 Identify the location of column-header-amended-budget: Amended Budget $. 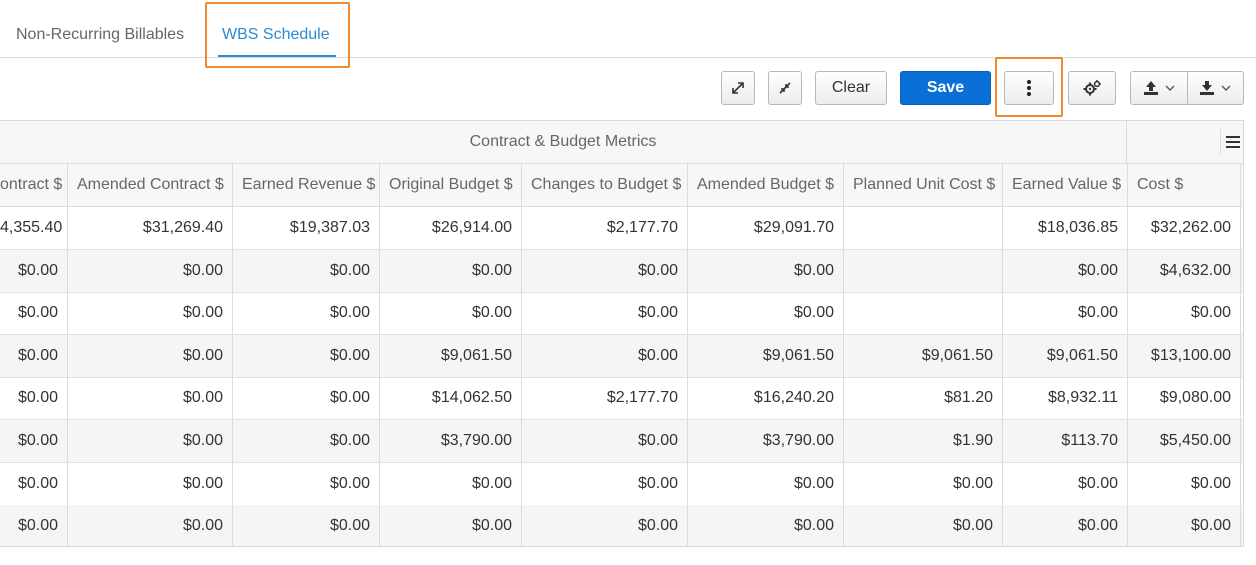
(766, 185).